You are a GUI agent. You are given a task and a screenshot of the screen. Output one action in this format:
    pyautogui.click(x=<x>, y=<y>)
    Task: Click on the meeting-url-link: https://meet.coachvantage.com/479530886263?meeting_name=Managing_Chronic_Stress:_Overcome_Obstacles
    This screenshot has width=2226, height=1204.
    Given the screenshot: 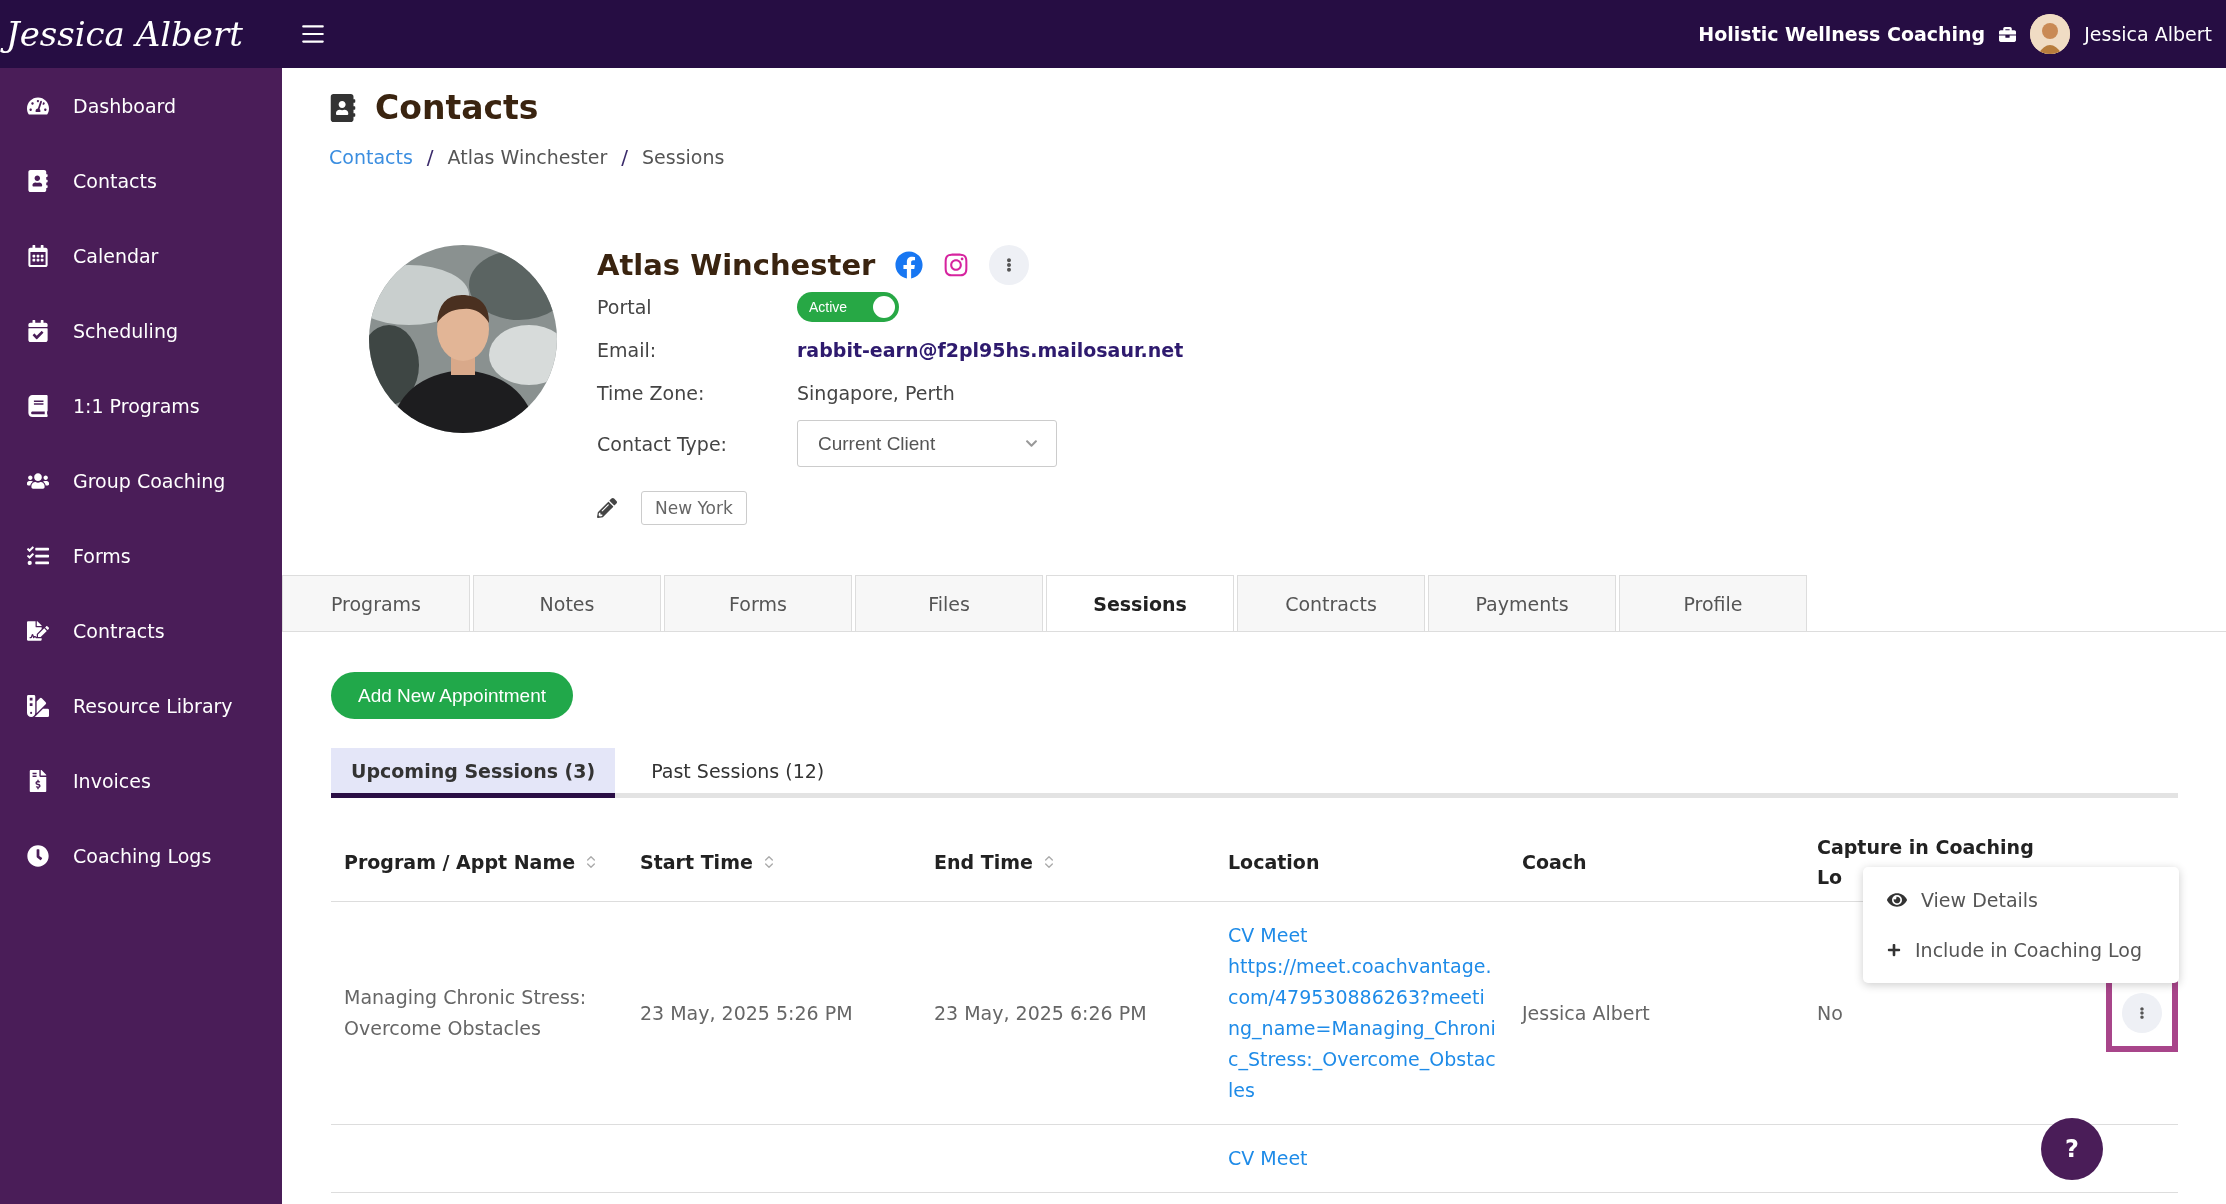 What is the action you would take?
    pyautogui.click(x=1362, y=1028)
    